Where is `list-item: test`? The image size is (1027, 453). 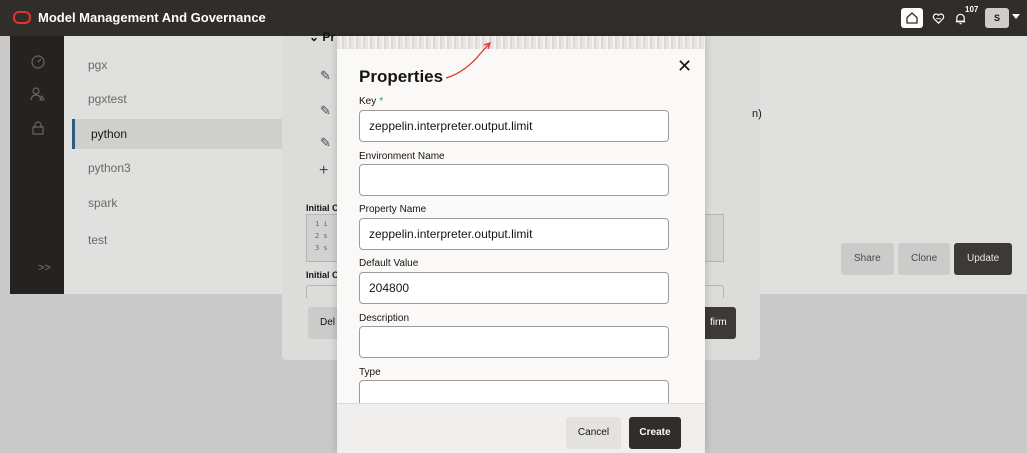 list-item: test is located at coordinates (97, 240).